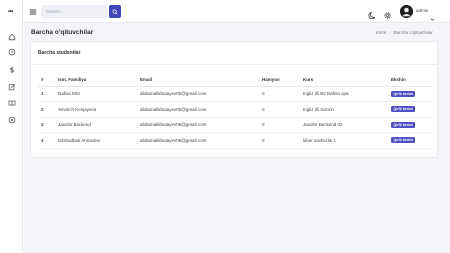 The width and height of the screenshot is (450, 253). I want to click on student-kurs: Ingliz tili B2 Nafisa opa, so click(344, 94).